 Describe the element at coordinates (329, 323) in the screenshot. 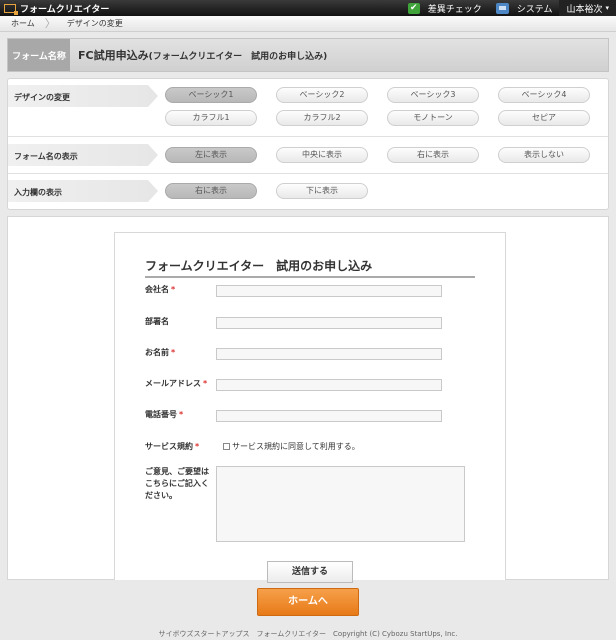

I see `department-input` at that location.